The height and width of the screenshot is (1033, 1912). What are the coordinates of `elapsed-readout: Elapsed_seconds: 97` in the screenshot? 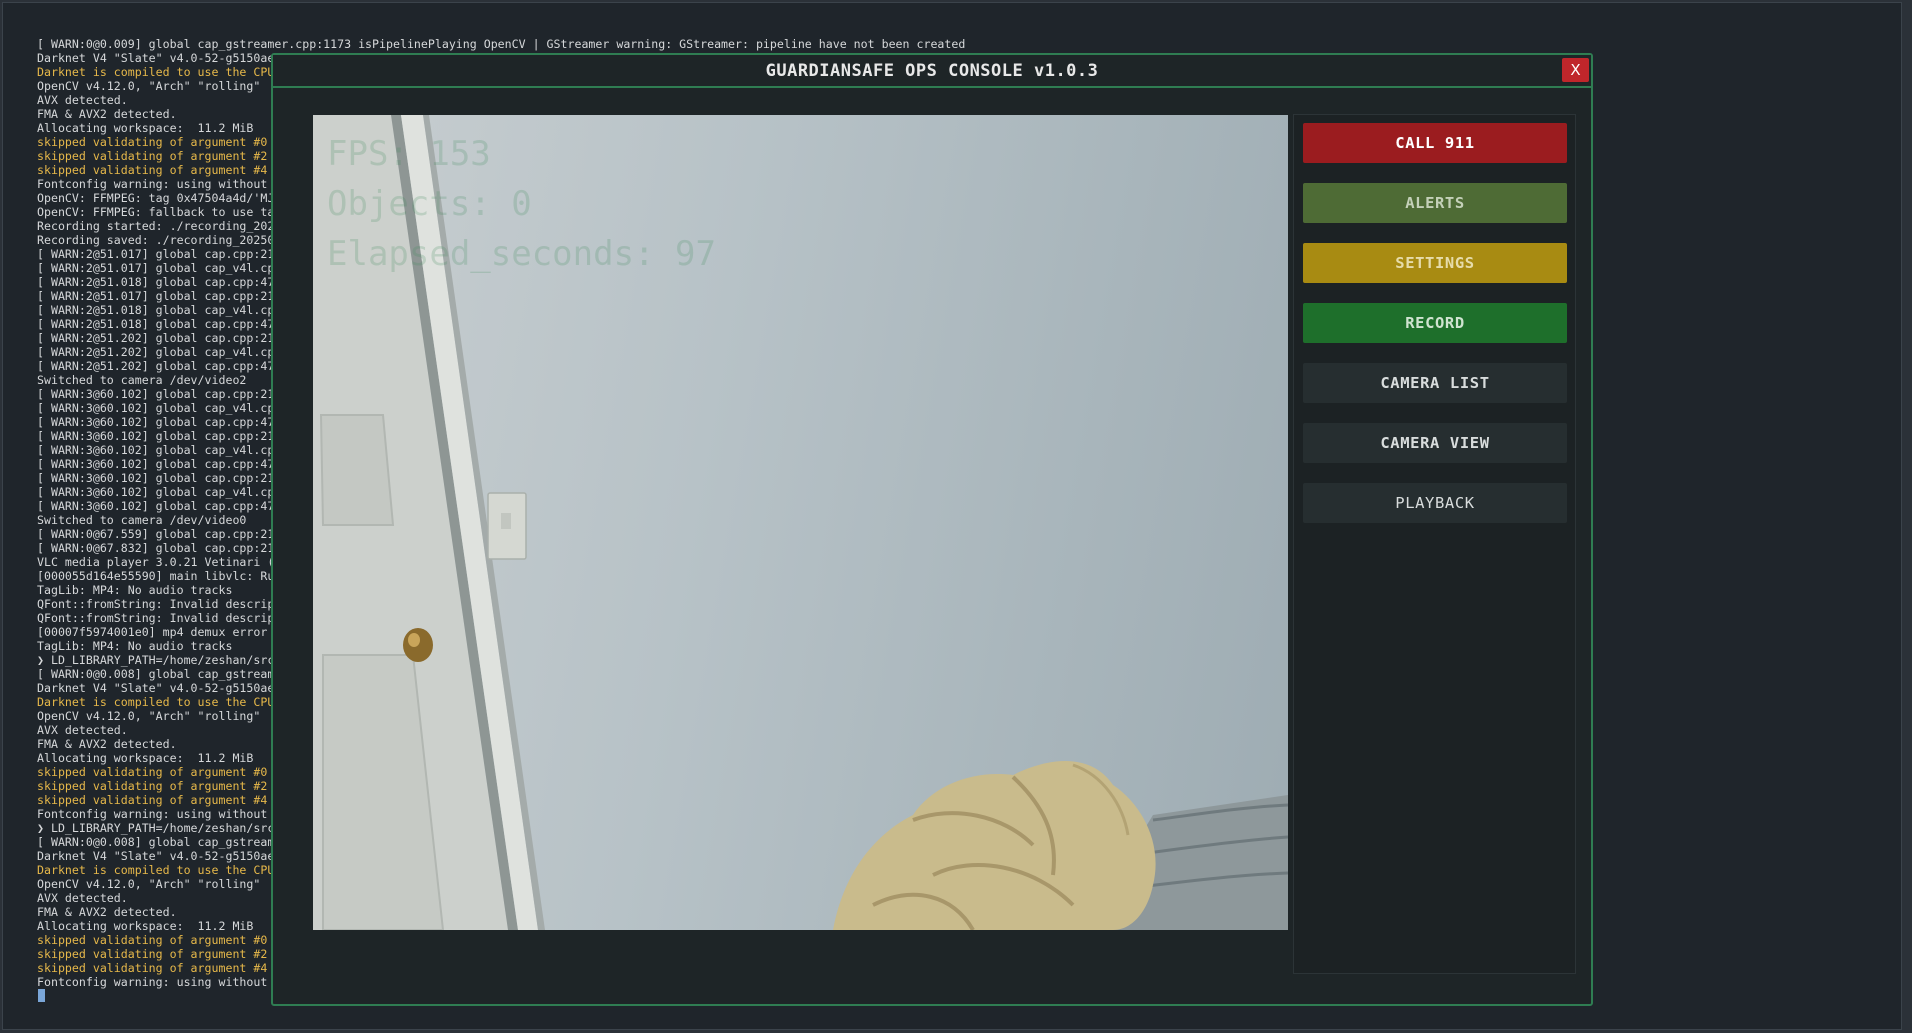 It's located at (521, 254).